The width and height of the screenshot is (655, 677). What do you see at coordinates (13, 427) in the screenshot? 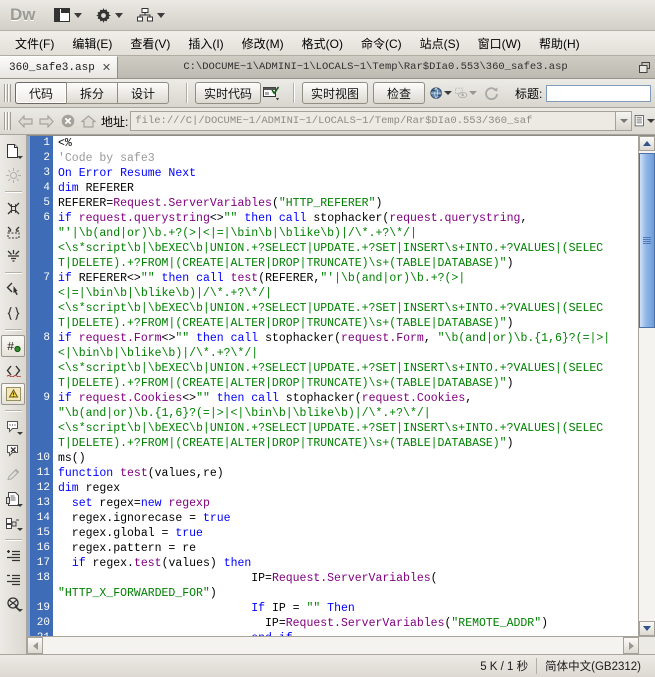
I see `apply-comment-icon` at bounding box center [13, 427].